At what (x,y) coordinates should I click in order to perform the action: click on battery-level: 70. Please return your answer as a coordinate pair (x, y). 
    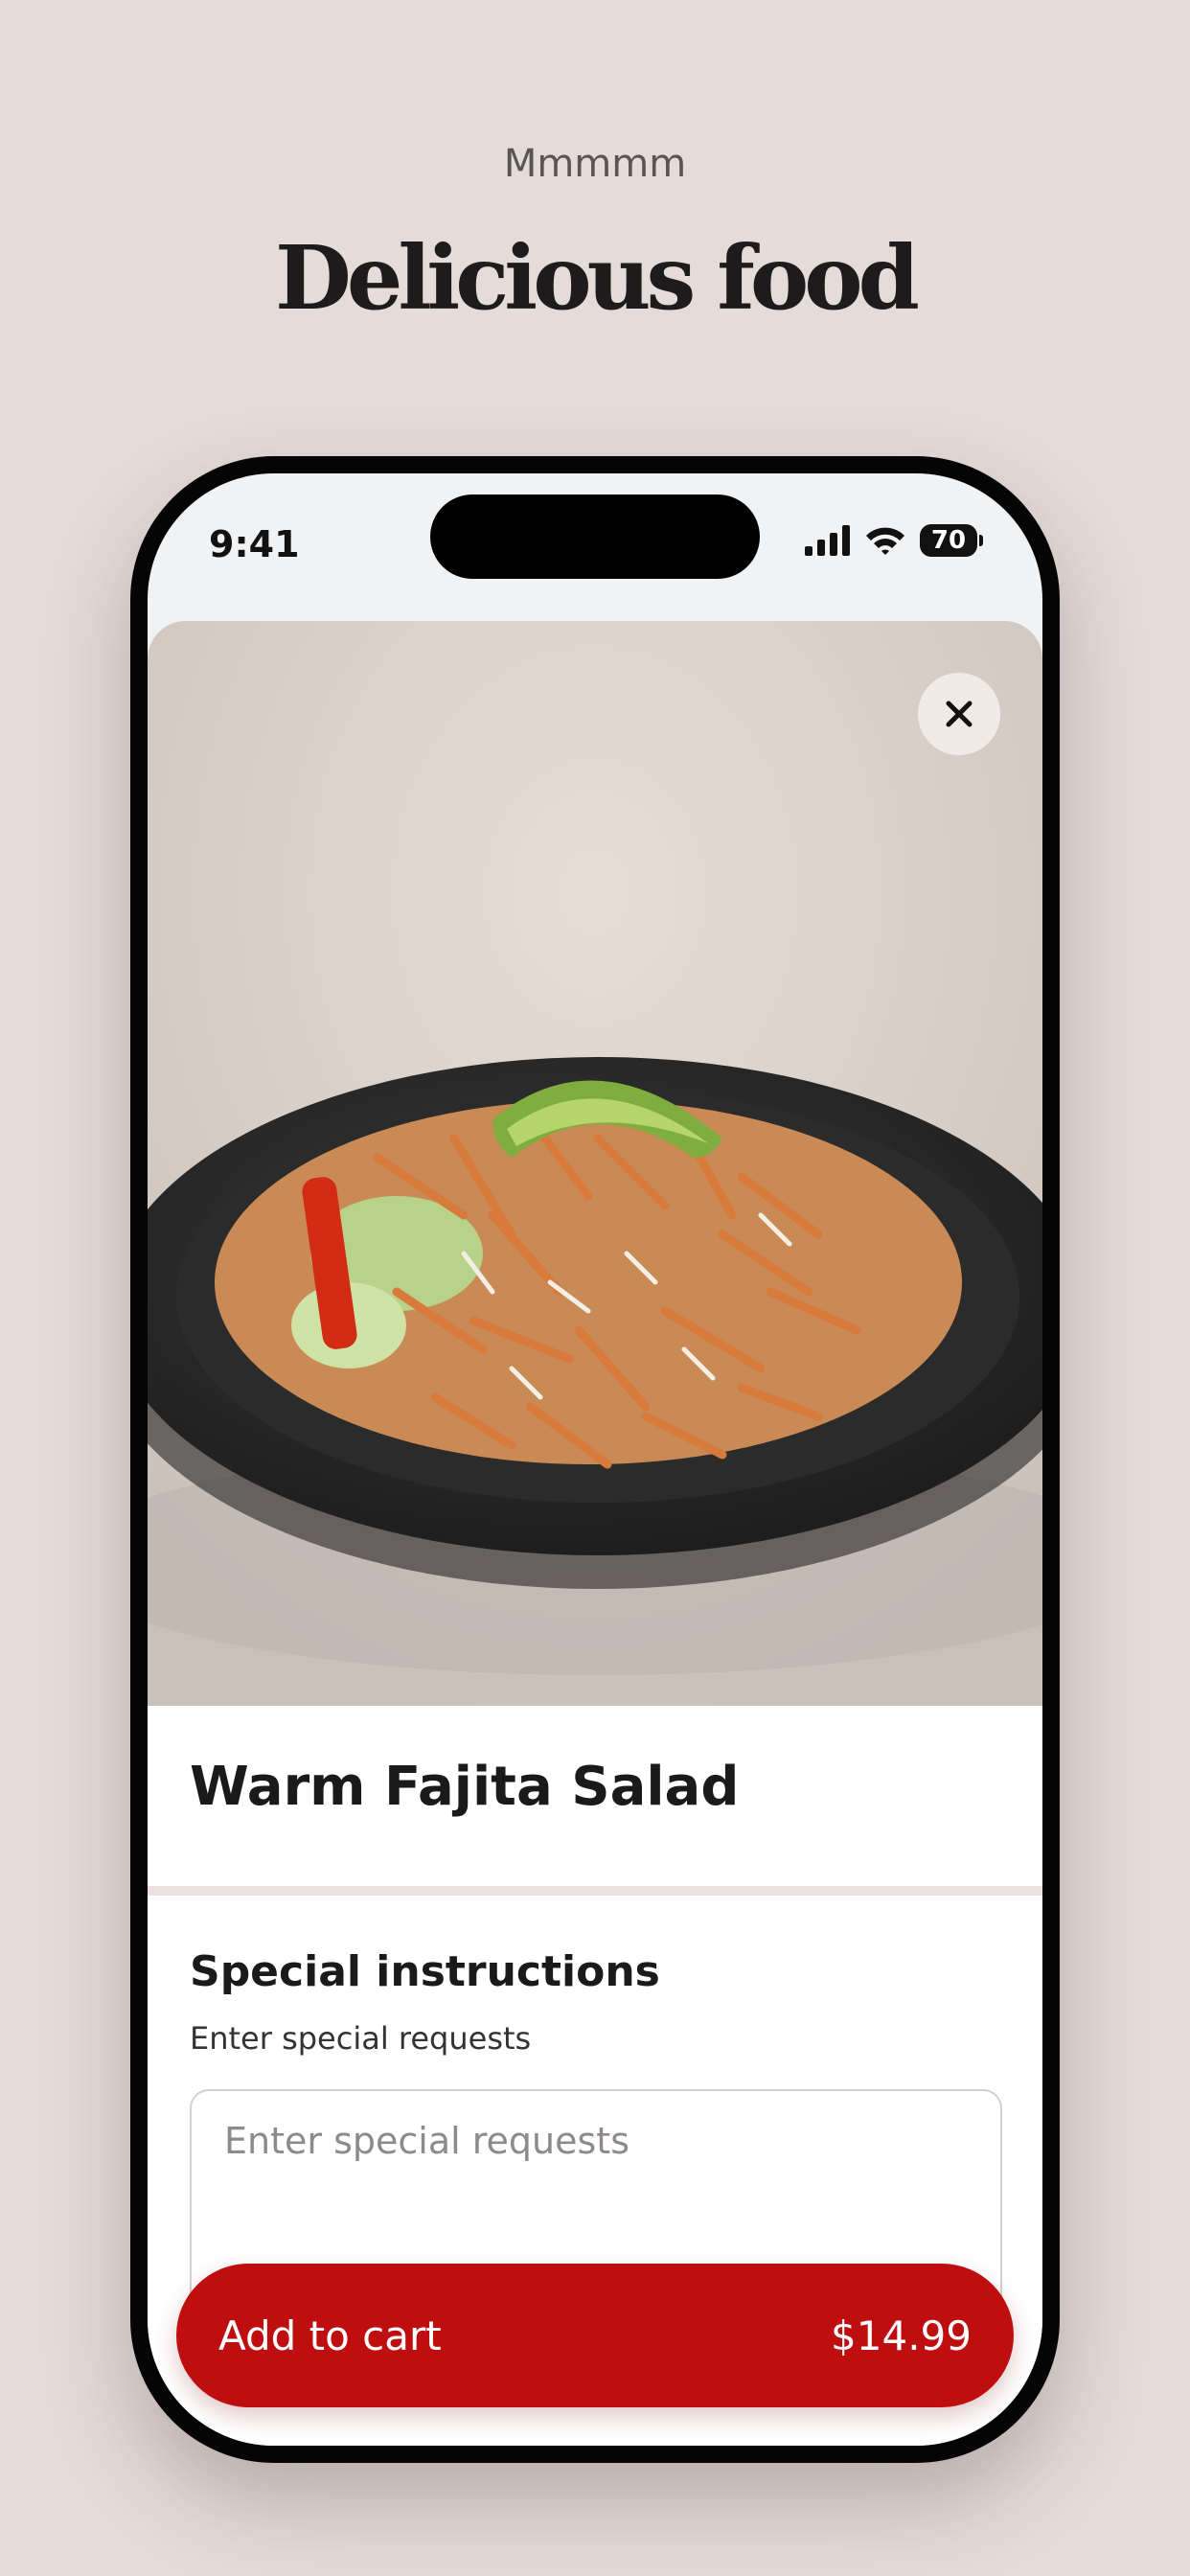
    Looking at the image, I should click on (949, 540).